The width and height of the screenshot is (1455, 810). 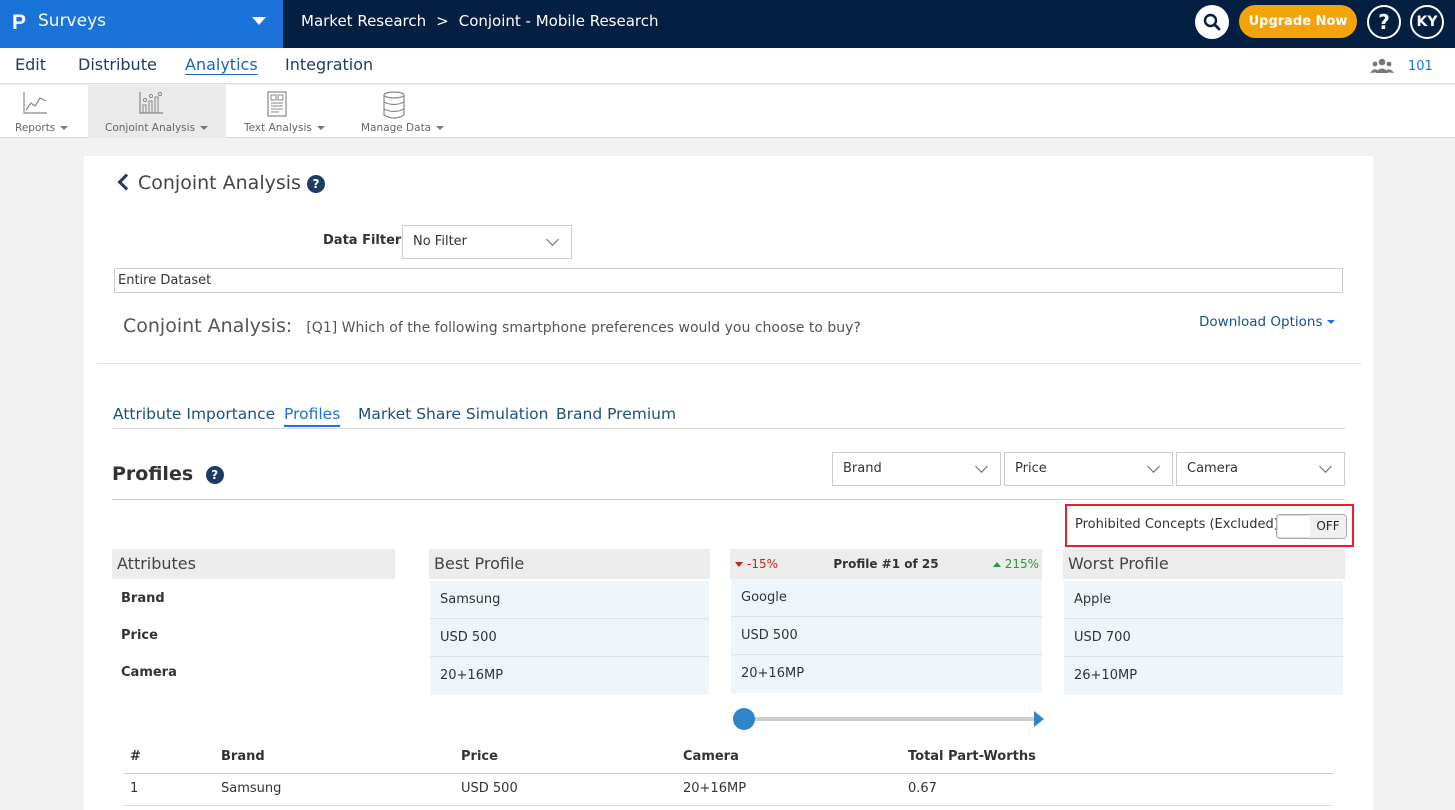 What do you see at coordinates (1088, 469) in the screenshot?
I see `price-filter-select: Price` at bounding box center [1088, 469].